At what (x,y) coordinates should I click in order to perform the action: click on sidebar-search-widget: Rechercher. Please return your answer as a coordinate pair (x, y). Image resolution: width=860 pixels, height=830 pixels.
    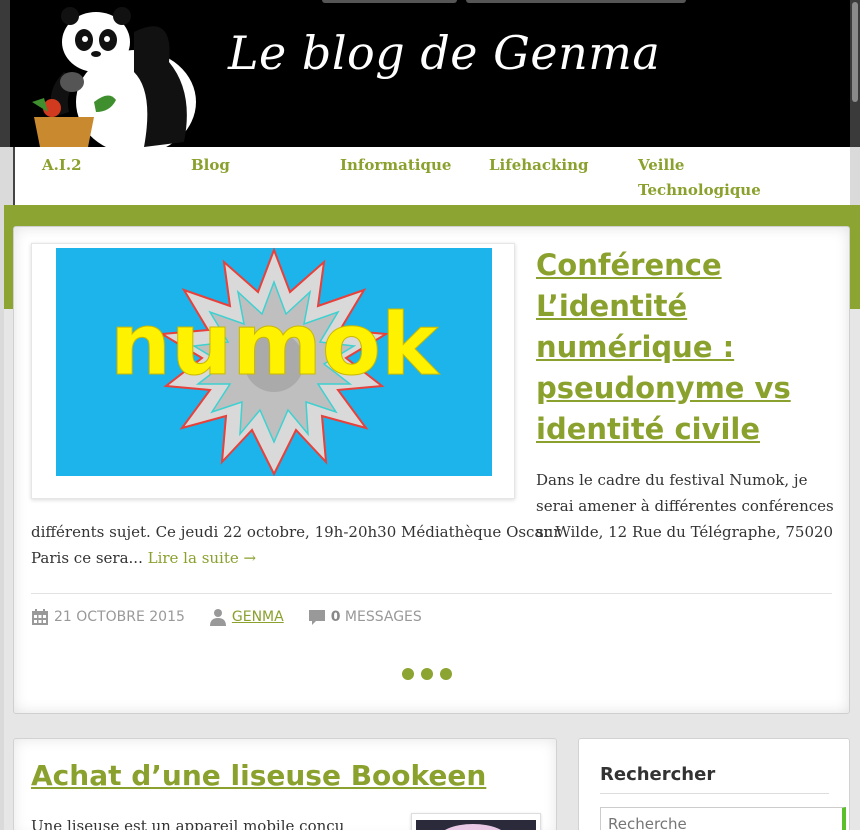
    Looking at the image, I should click on (714, 784).